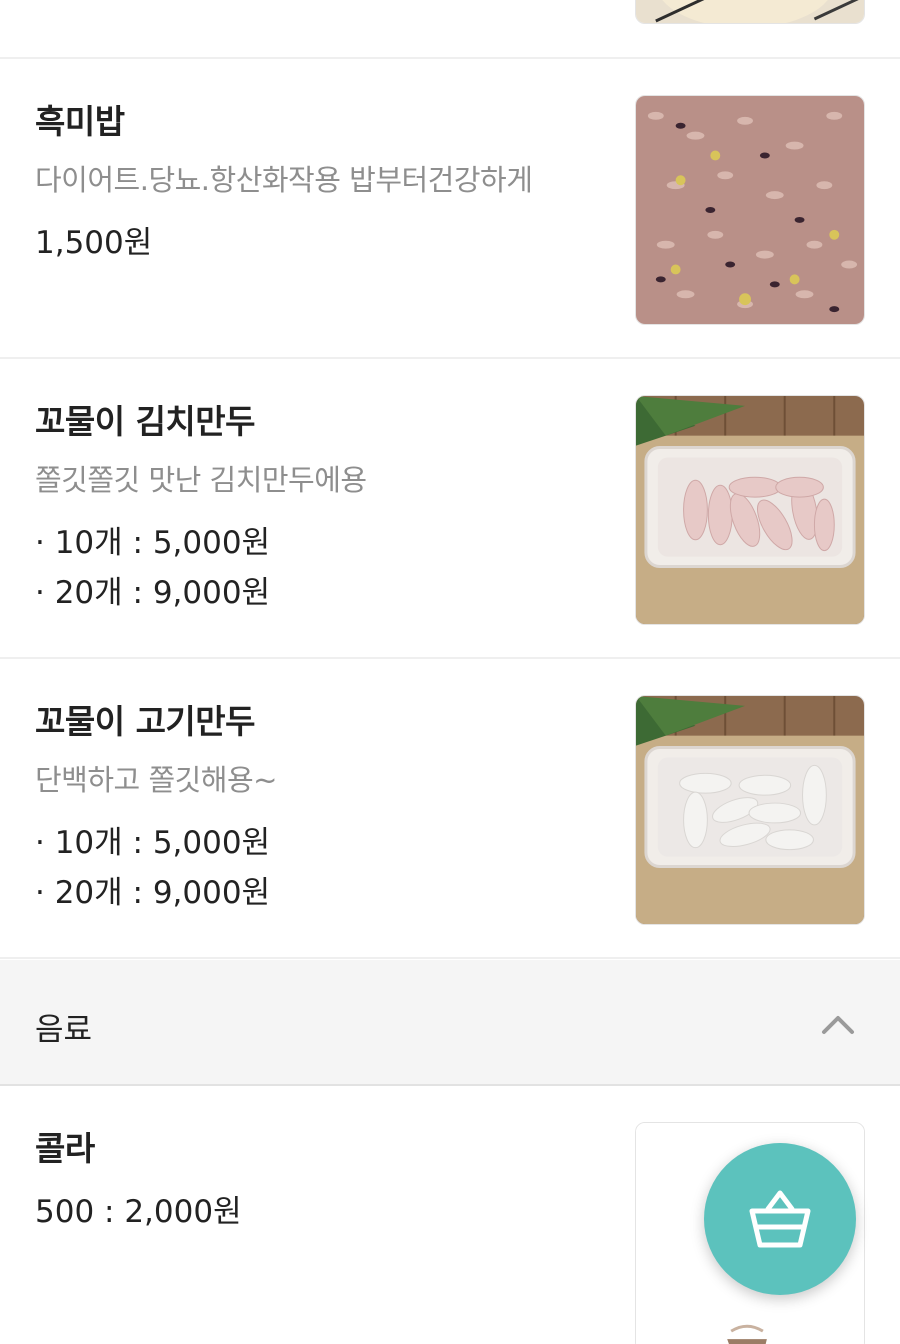 Image resolution: width=900 pixels, height=1344 pixels. I want to click on item-name: 콜라, so click(65, 1148).